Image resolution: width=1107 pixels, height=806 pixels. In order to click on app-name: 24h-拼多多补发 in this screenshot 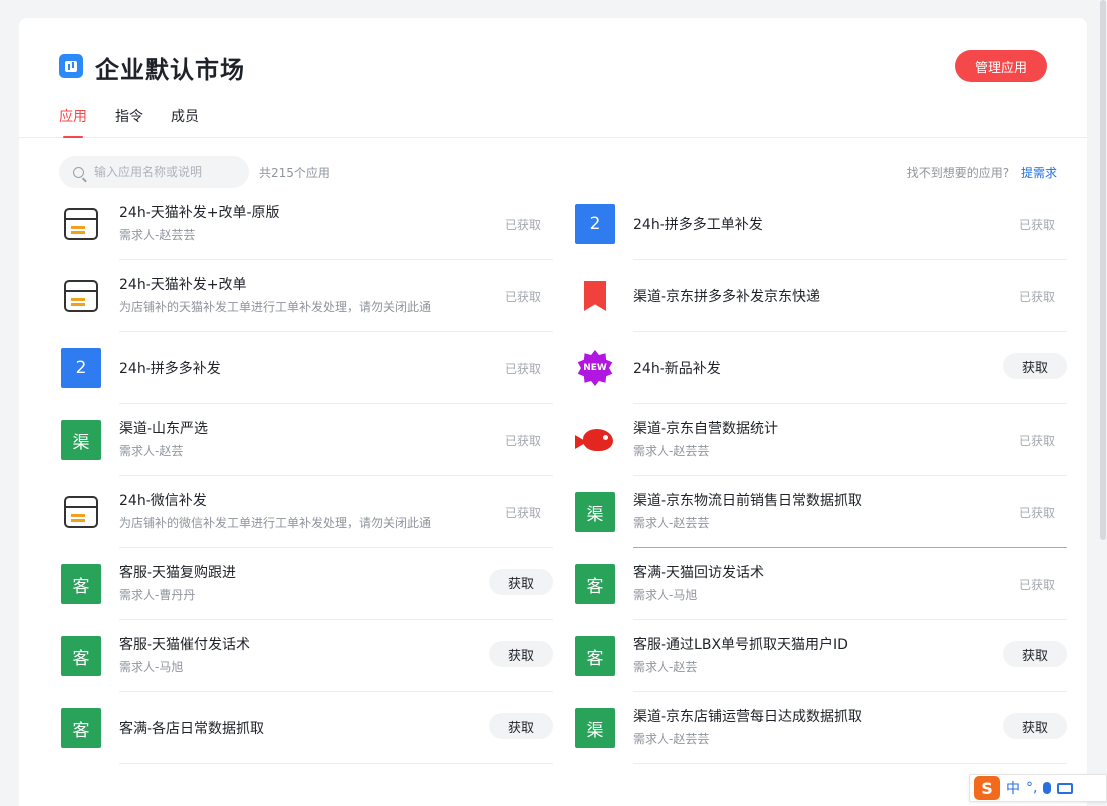, I will do `click(170, 369)`.